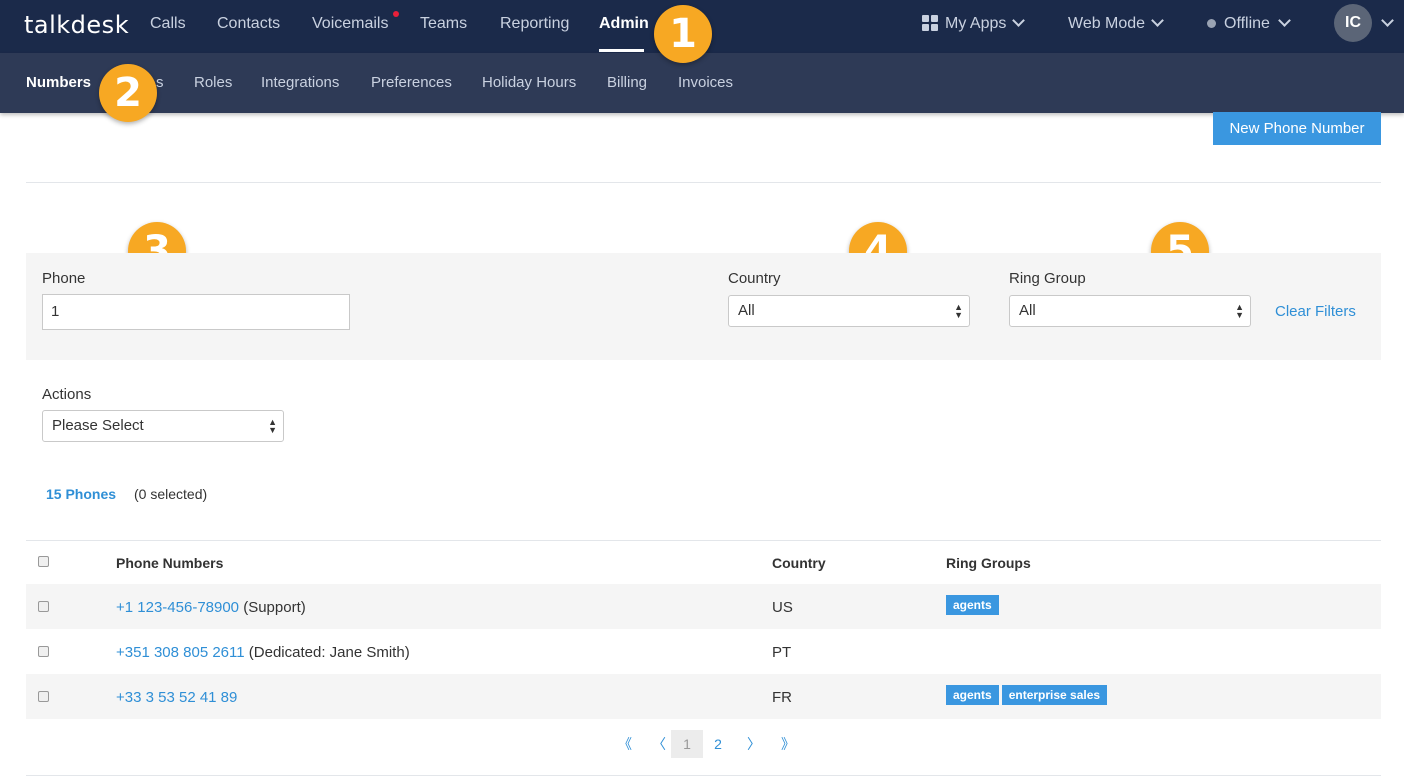 Image resolution: width=1404 pixels, height=778 pixels. What do you see at coordinates (168, 24) in the screenshot?
I see `nav-calls: Calls` at bounding box center [168, 24].